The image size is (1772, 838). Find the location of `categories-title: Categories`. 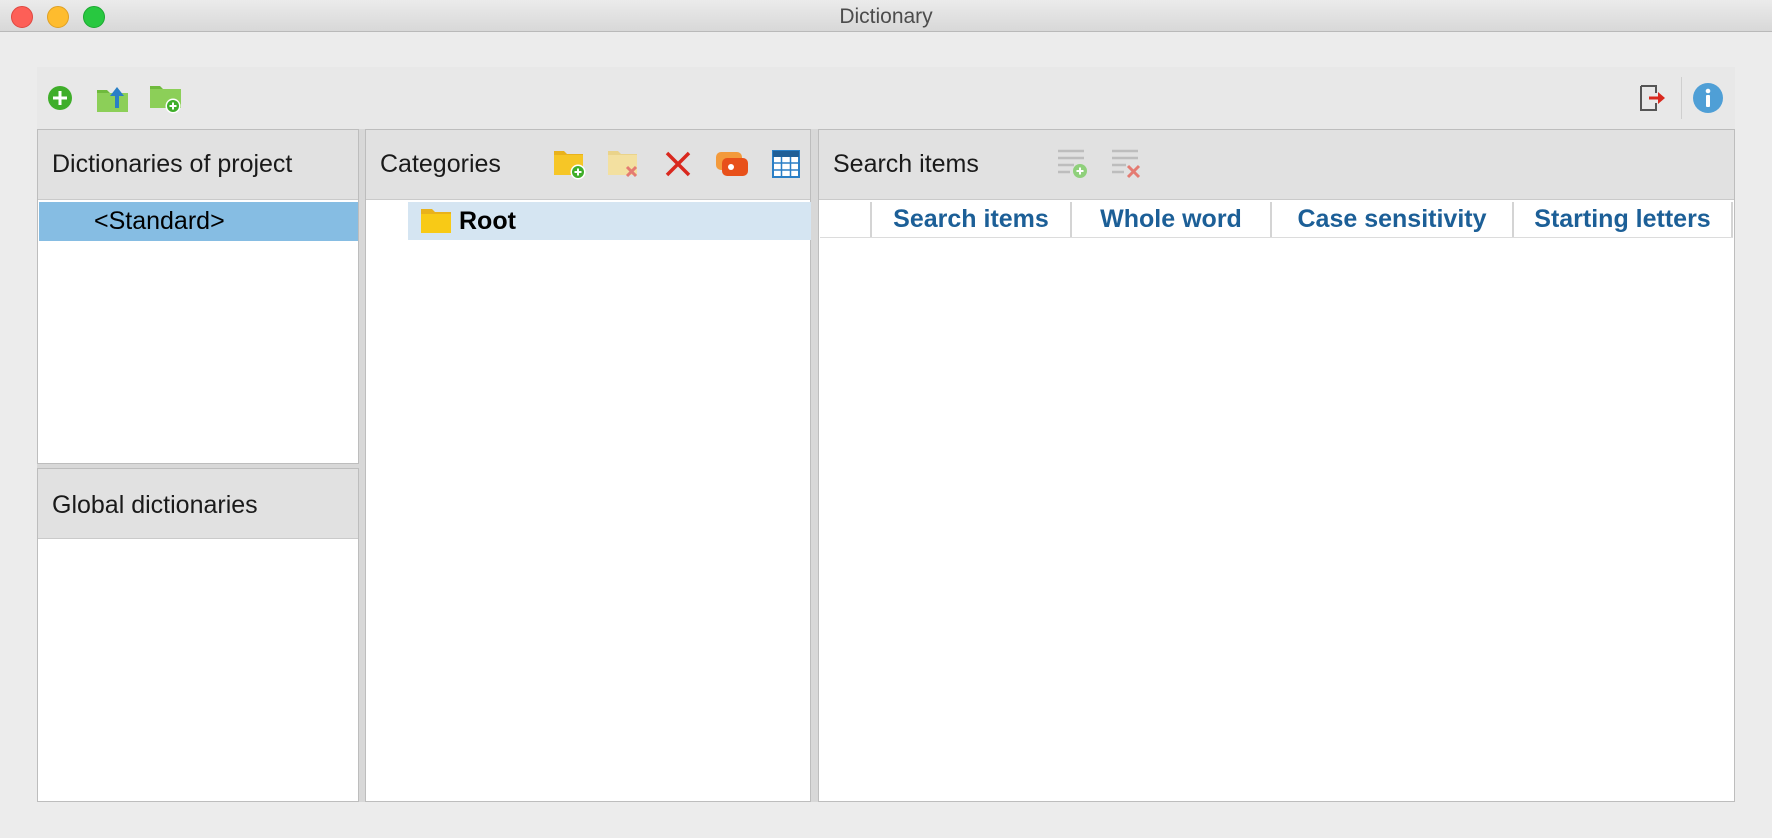

categories-title: Categories is located at coordinates (440, 164).